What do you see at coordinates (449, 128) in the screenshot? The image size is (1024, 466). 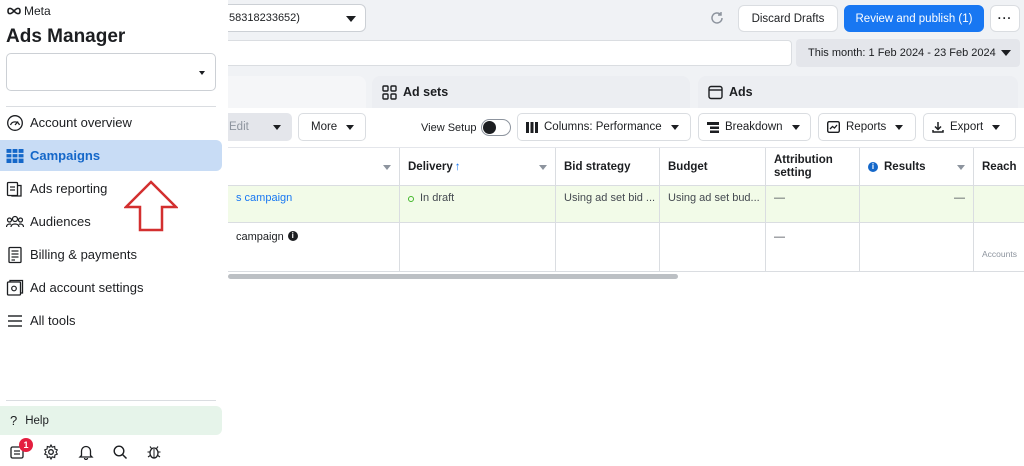 I see `view-setup-label: View Setup` at bounding box center [449, 128].